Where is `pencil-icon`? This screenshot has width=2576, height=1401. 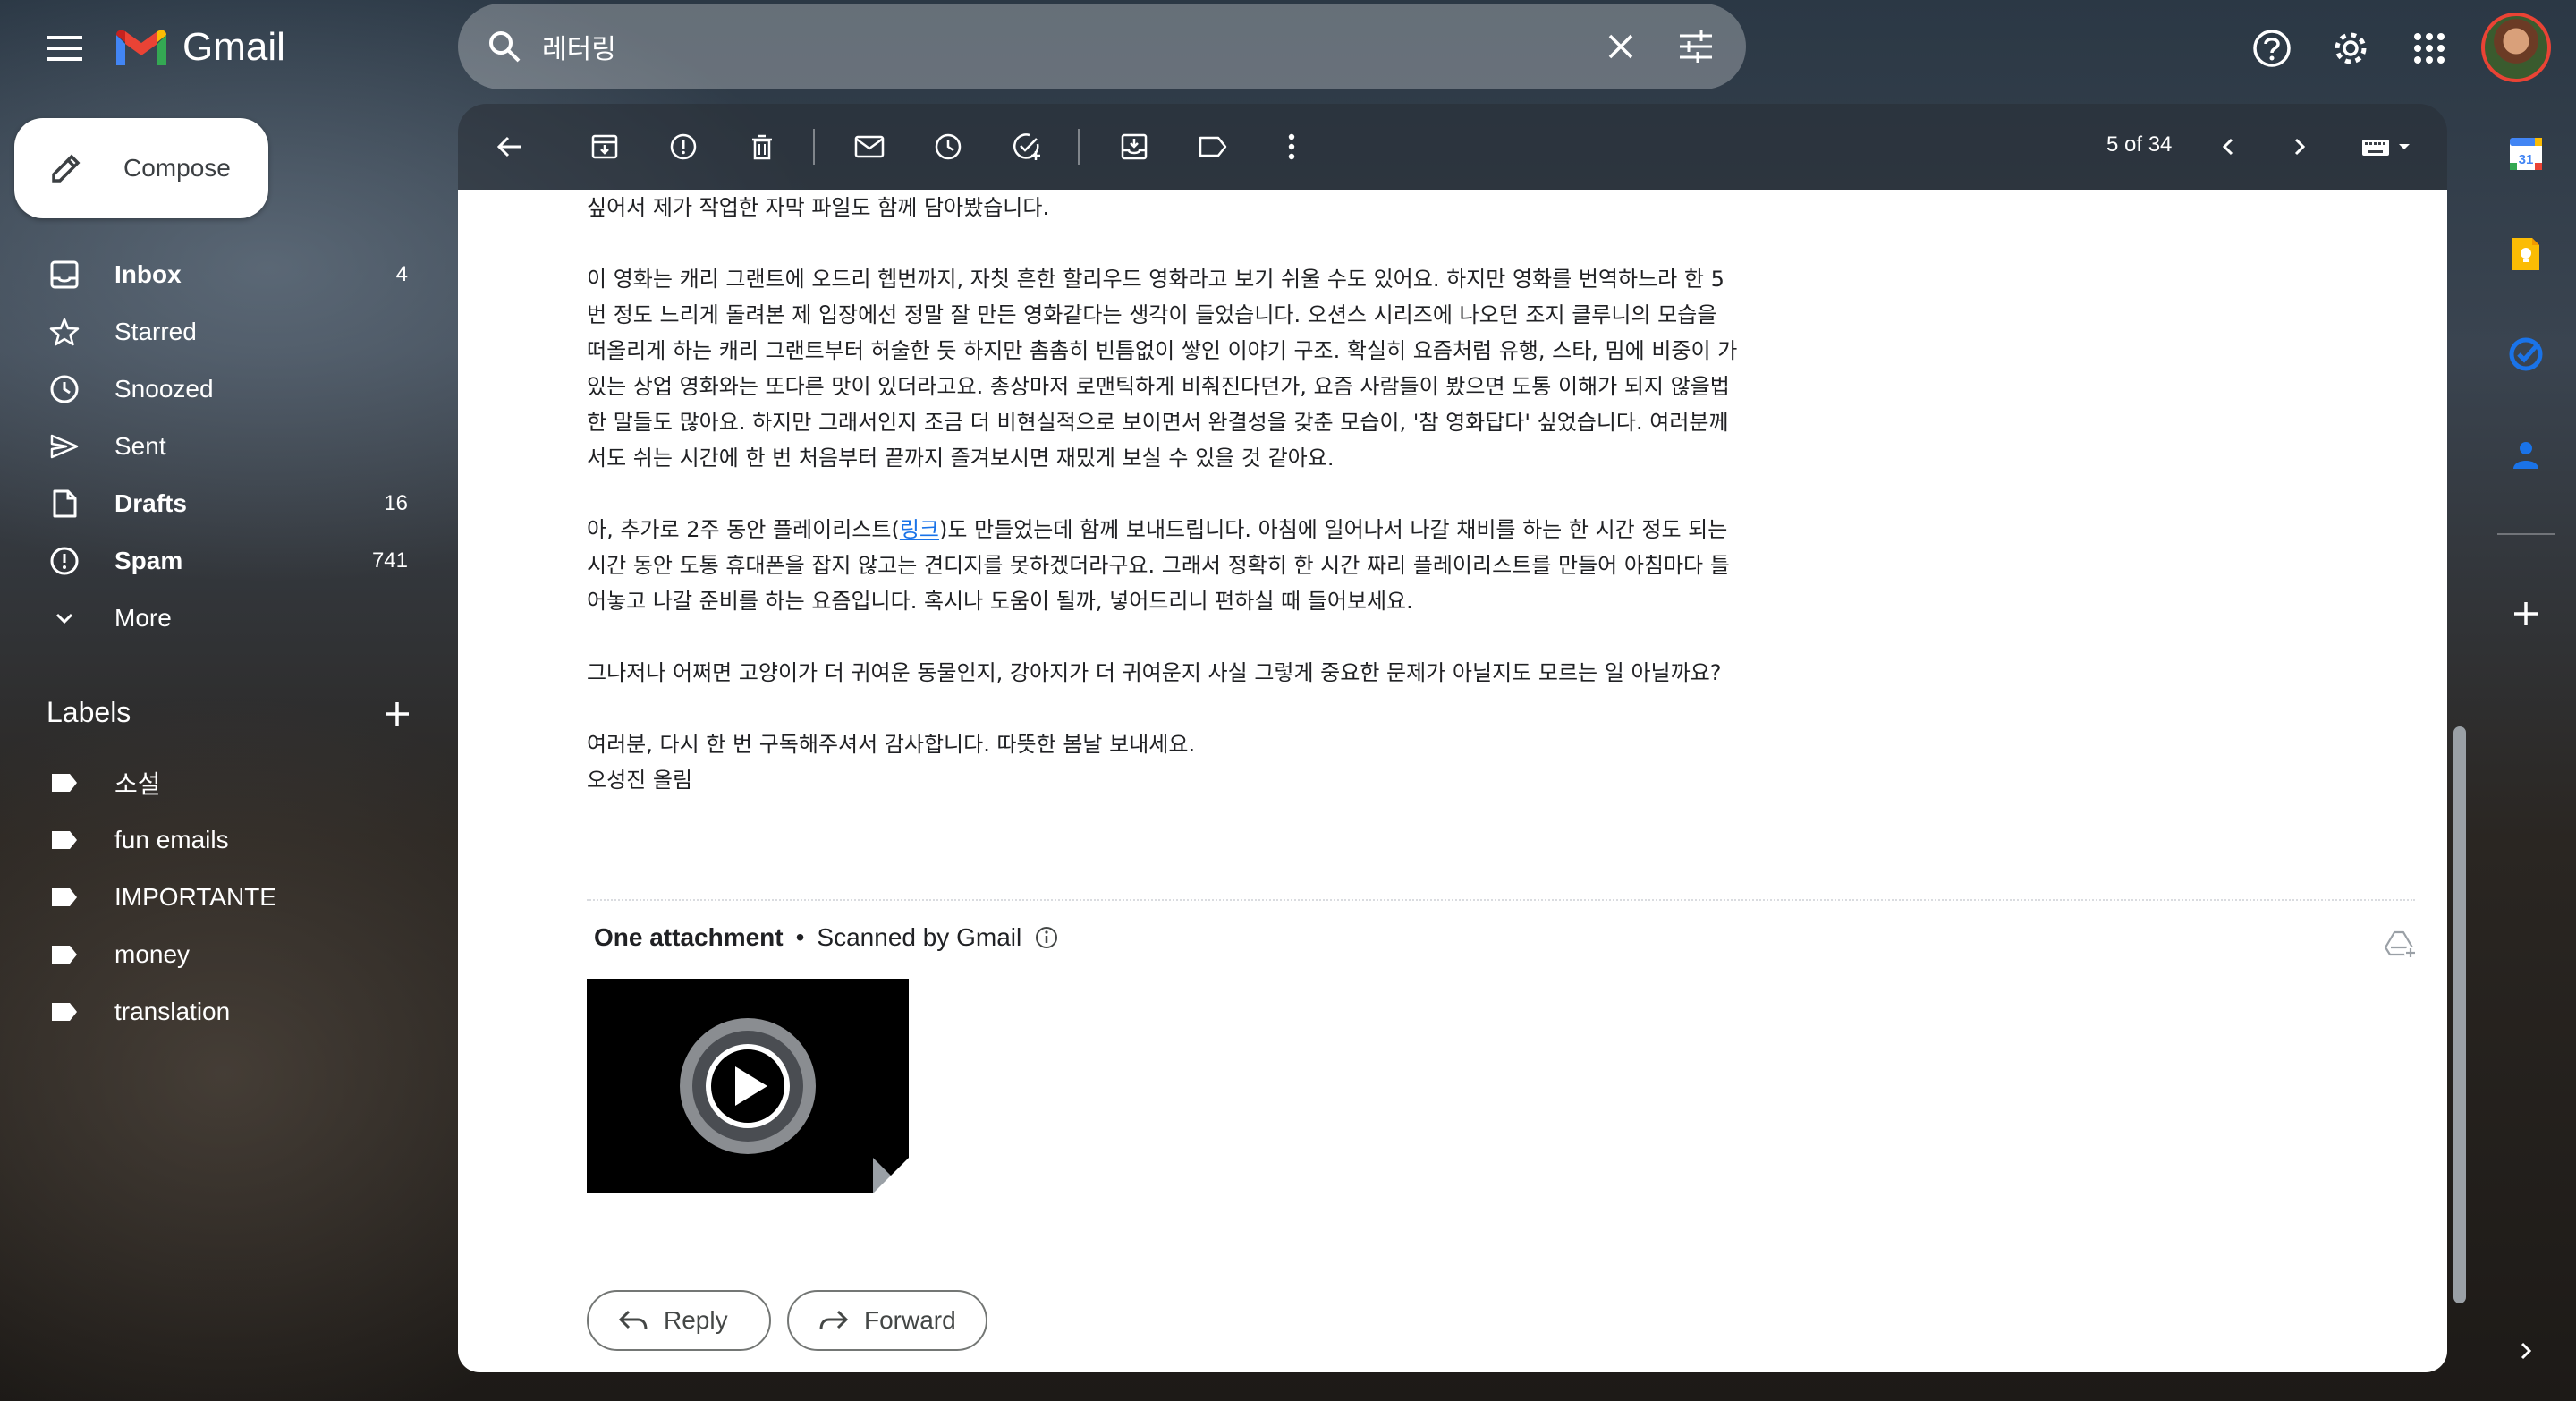 pencil-icon is located at coordinates (66, 168).